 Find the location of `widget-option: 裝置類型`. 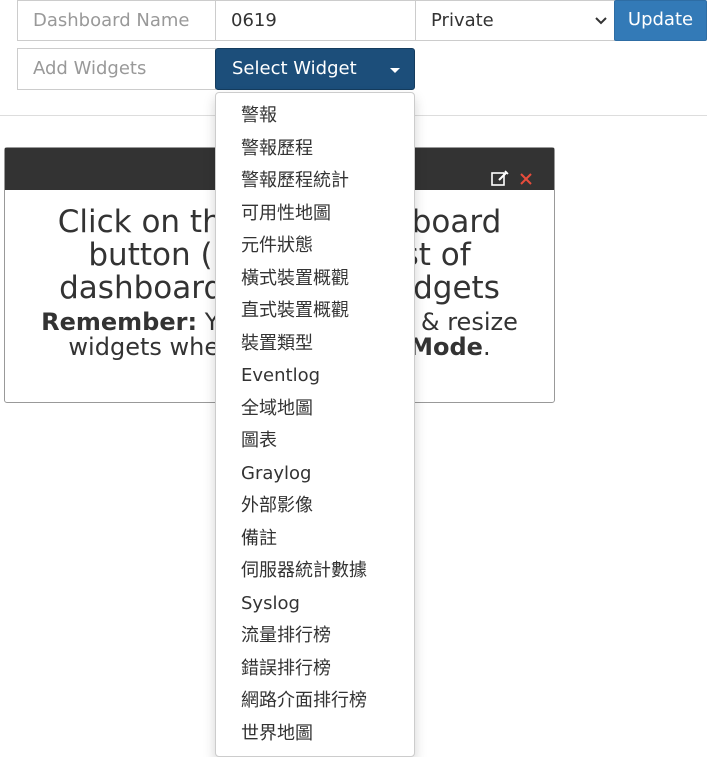

widget-option: 裝置類型 is located at coordinates (315, 344).